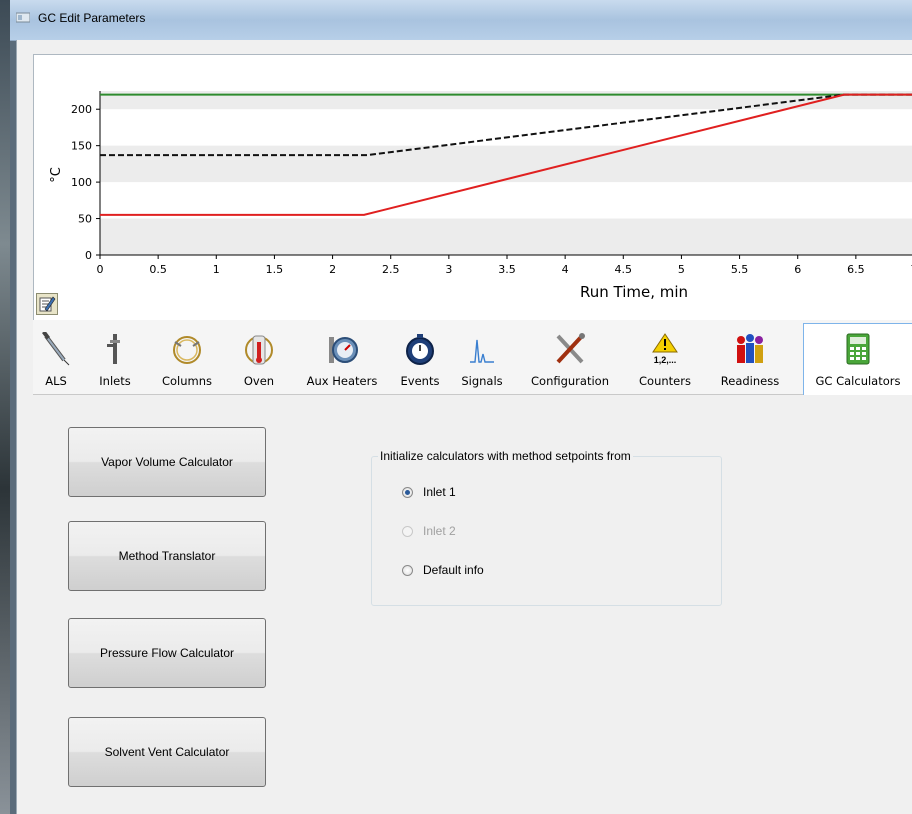 This screenshot has height=814, width=912. What do you see at coordinates (750, 381) in the screenshot?
I see `tab-readiness-label: Readiness` at bounding box center [750, 381].